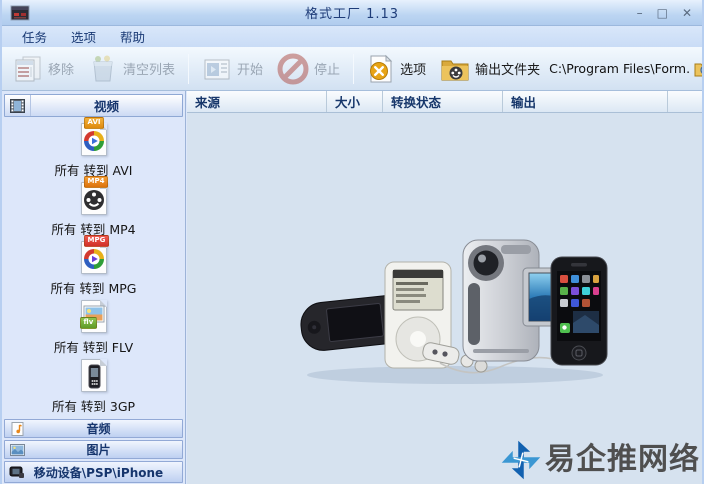  I want to click on sidebar-item-all-to-mp4: MP4 所有 转到 MP4, so click(93, 207).